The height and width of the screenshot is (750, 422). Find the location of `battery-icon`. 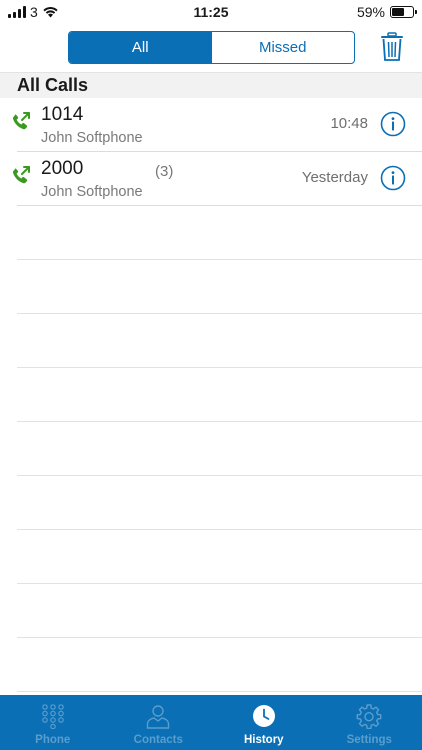

battery-icon is located at coordinates (403, 12).